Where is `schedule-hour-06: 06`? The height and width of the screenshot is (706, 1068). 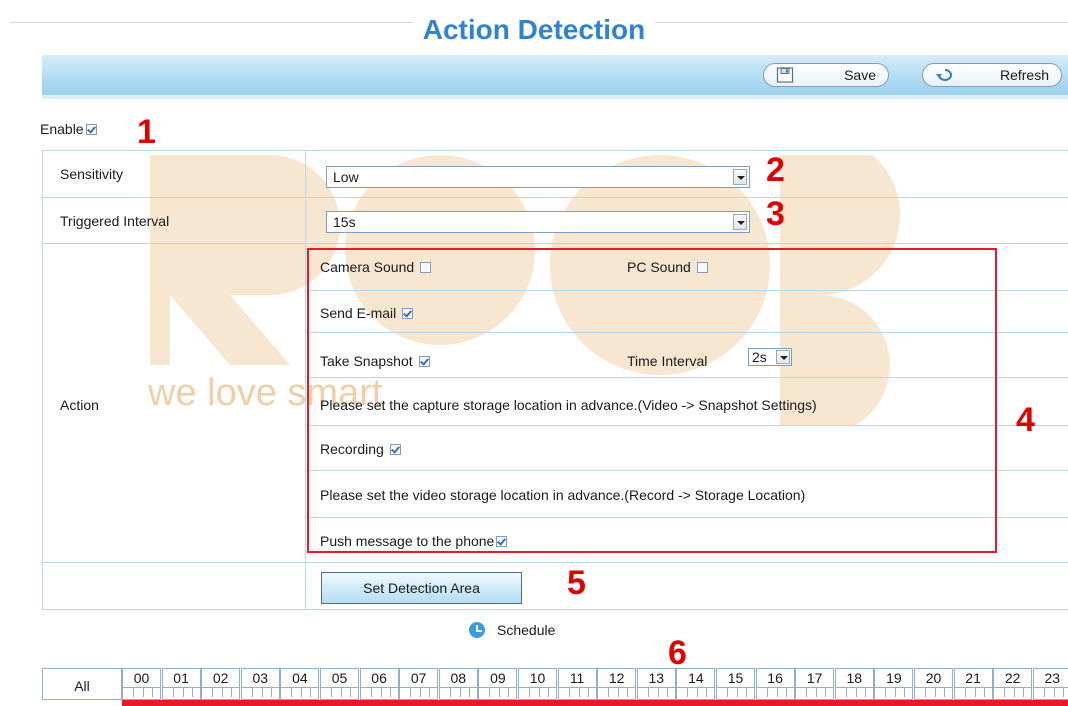 schedule-hour-06: 06 is located at coordinates (379, 684).